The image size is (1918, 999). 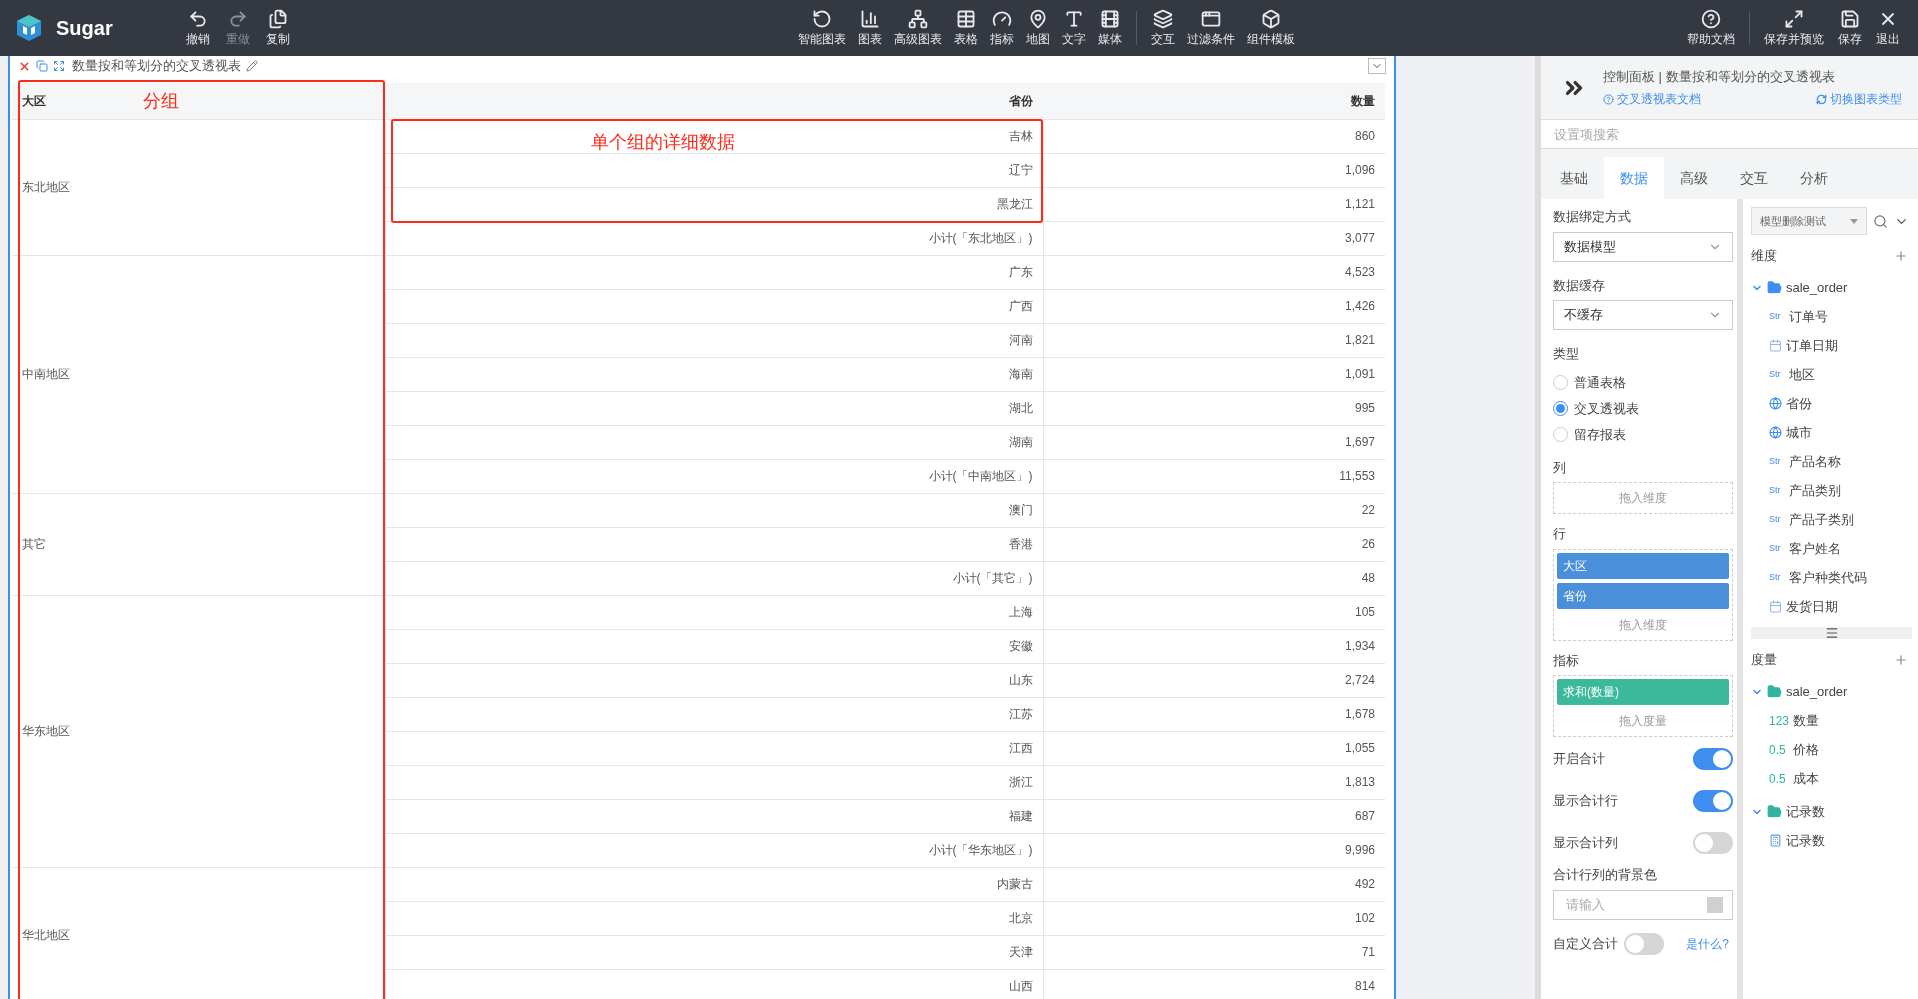 What do you see at coordinates (1574, 178) in the screenshot?
I see `tab: 基础` at bounding box center [1574, 178].